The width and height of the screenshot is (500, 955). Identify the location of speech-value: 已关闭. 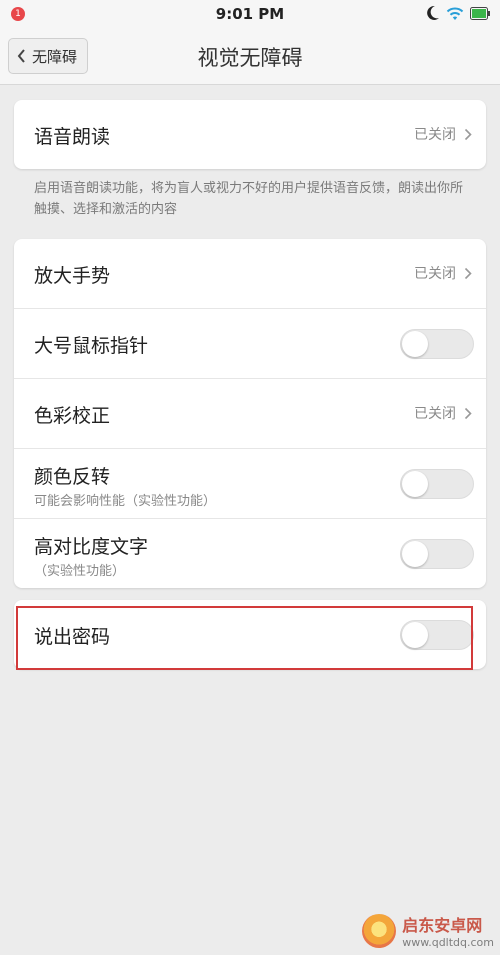
(443, 134).